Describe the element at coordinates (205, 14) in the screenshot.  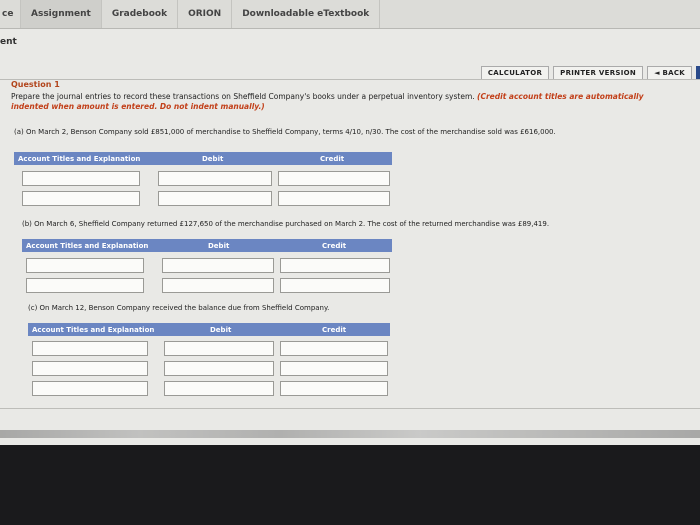
I see `tab-orion: ORION` at that location.